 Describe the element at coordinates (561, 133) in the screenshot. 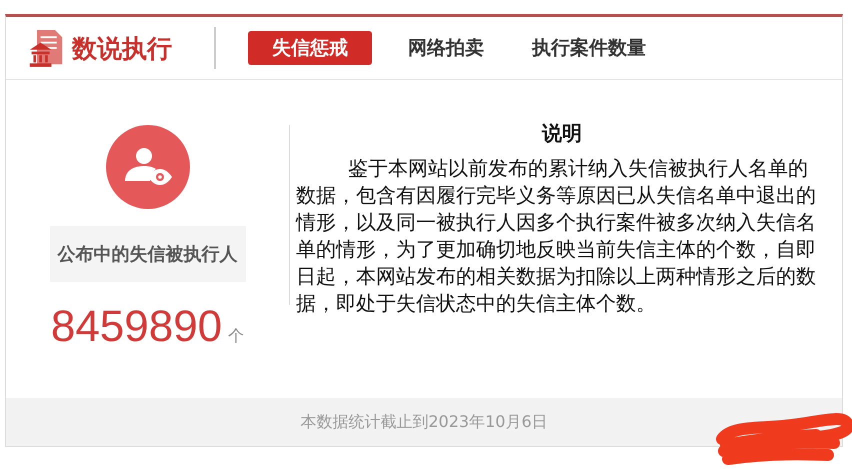

I see `note-title: 说明` at that location.